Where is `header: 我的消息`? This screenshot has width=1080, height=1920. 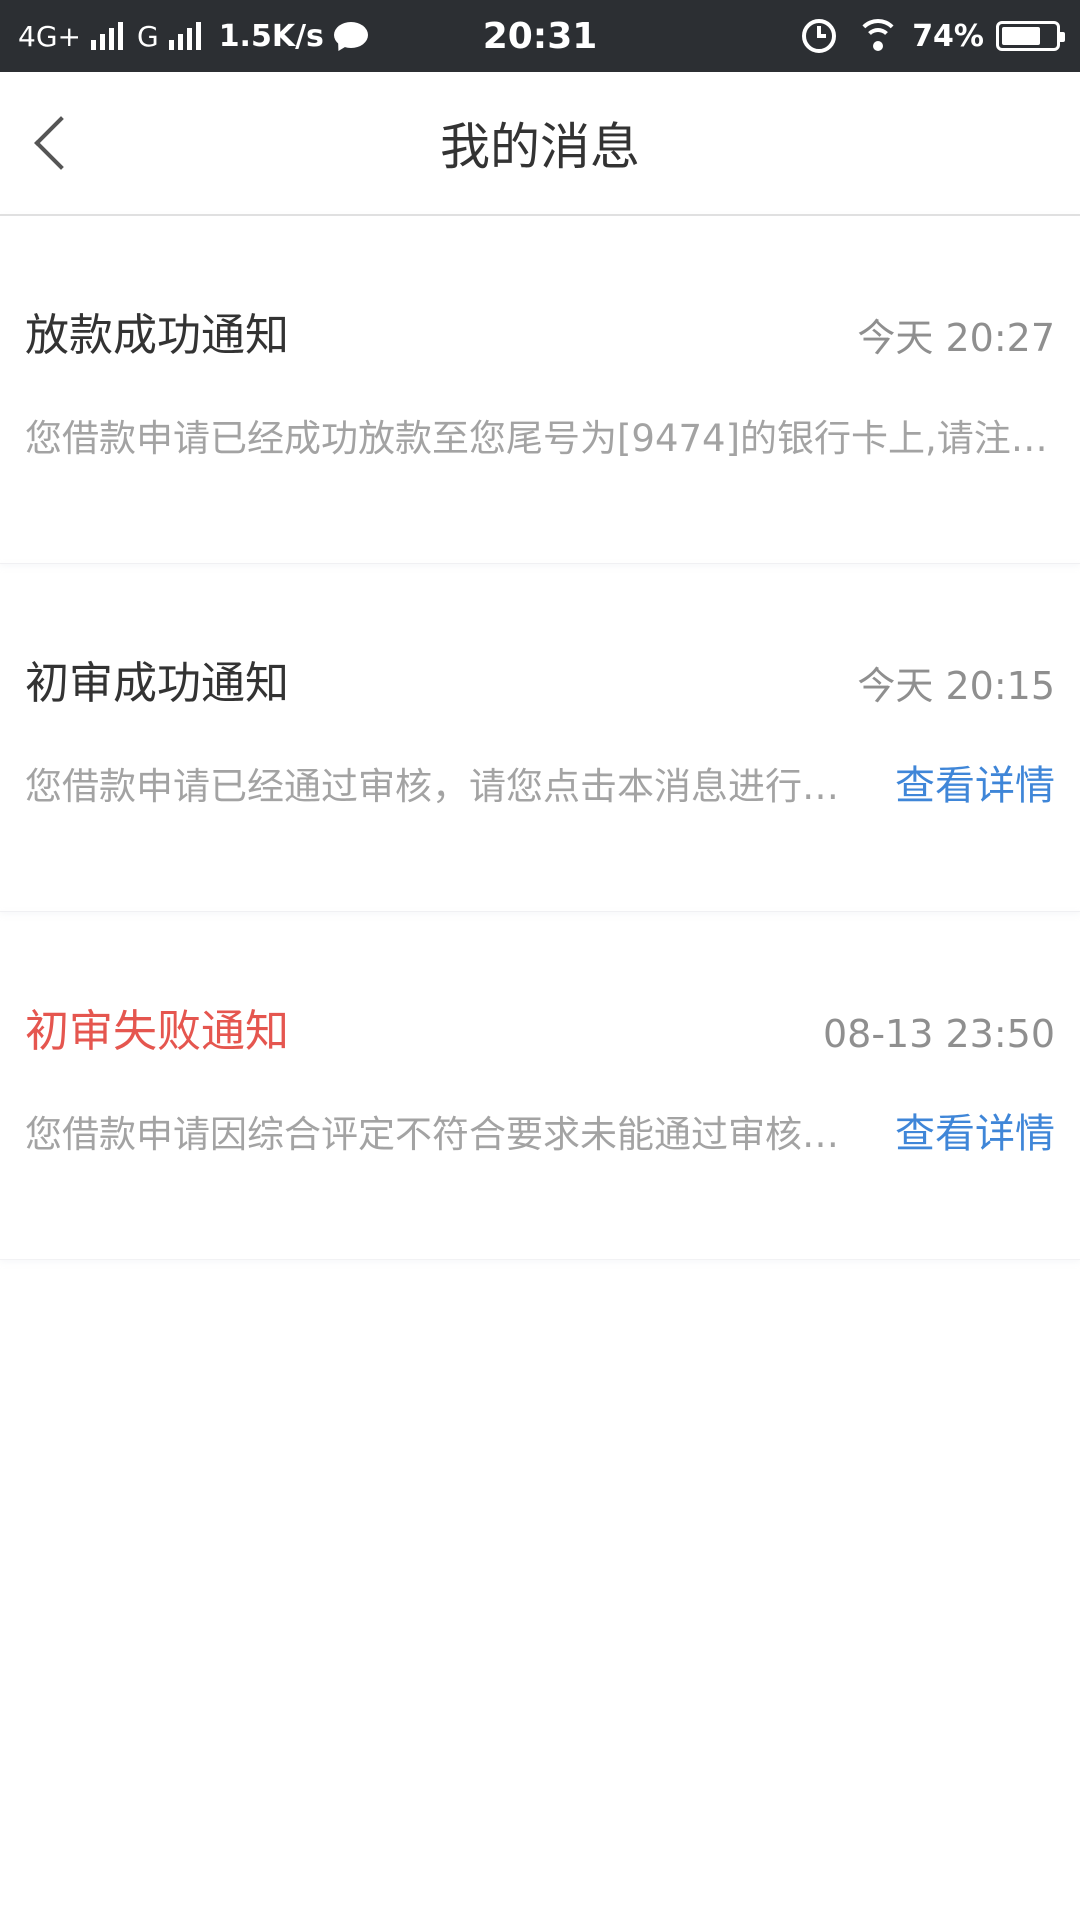
header: 我的消息 is located at coordinates (540, 144).